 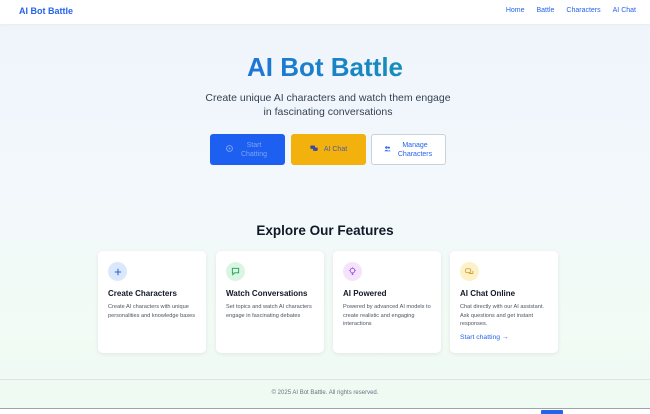 I want to click on start-chatting-button: Start Chatting, so click(x=247, y=149).